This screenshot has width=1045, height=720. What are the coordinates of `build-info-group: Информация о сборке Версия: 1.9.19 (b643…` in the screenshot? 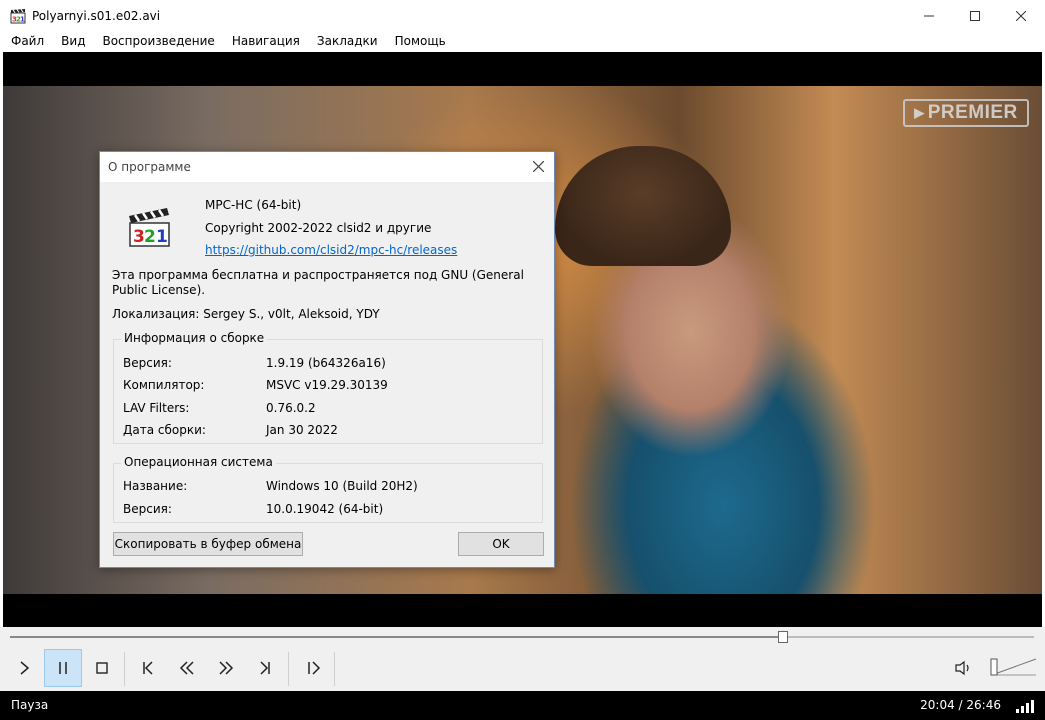 It's located at (328, 387).